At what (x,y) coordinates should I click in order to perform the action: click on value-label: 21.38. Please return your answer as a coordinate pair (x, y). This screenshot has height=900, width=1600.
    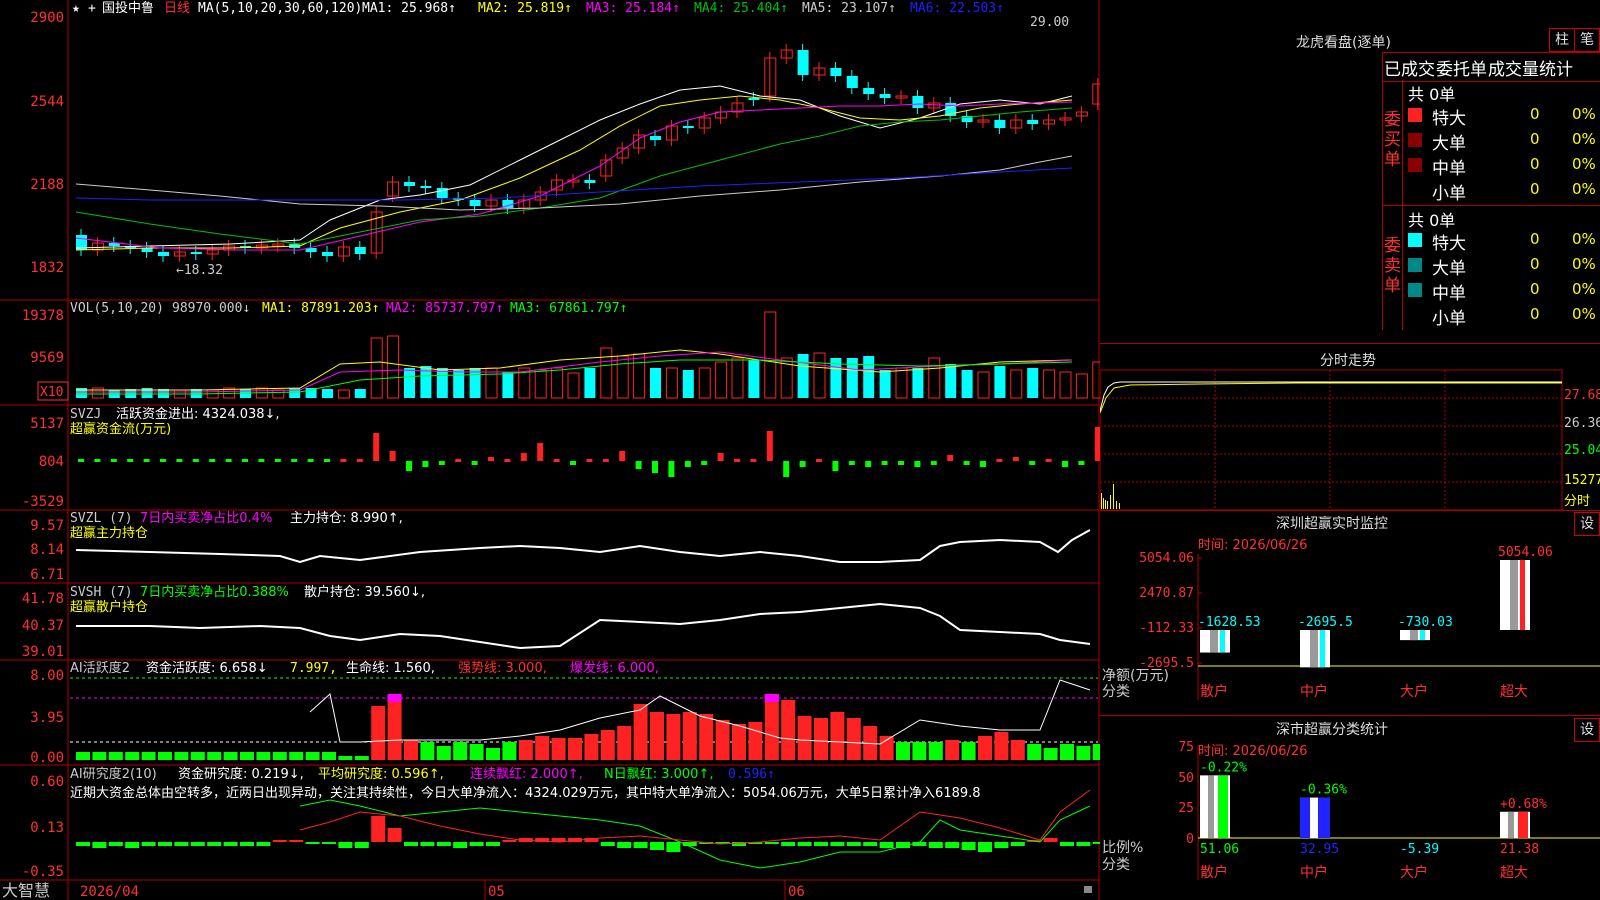
    Looking at the image, I should click on (1519, 849).